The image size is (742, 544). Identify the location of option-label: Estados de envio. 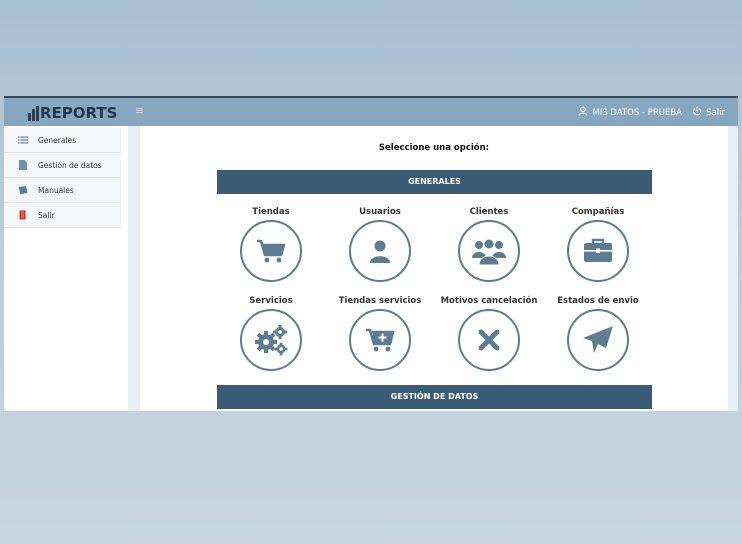
(598, 301).